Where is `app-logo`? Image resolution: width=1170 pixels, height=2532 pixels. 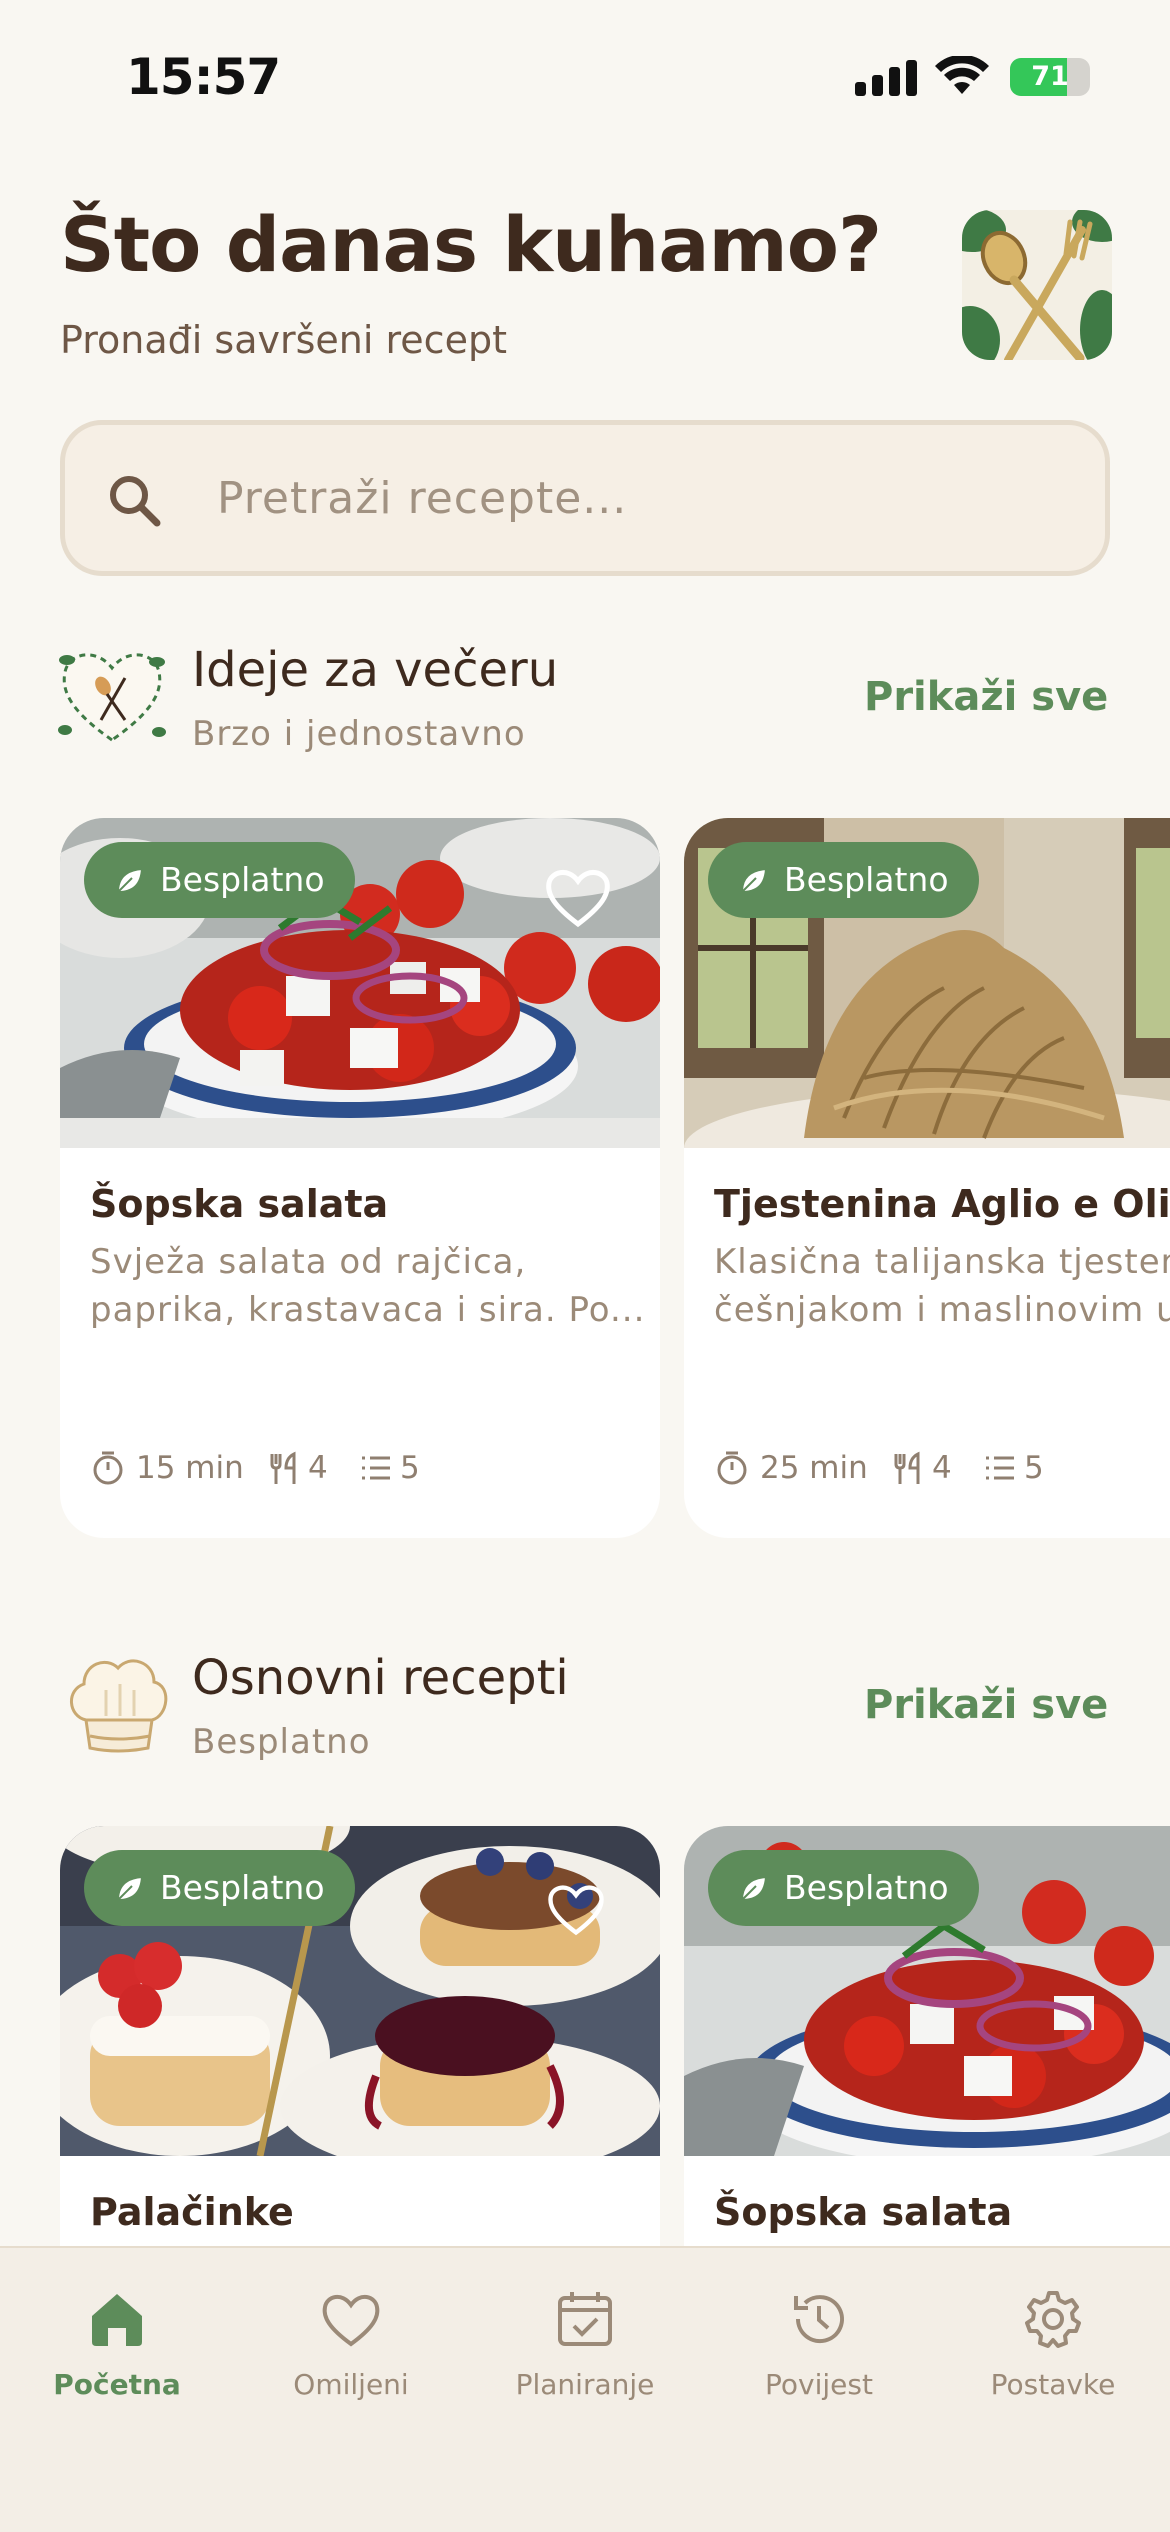 app-logo is located at coordinates (1037, 285).